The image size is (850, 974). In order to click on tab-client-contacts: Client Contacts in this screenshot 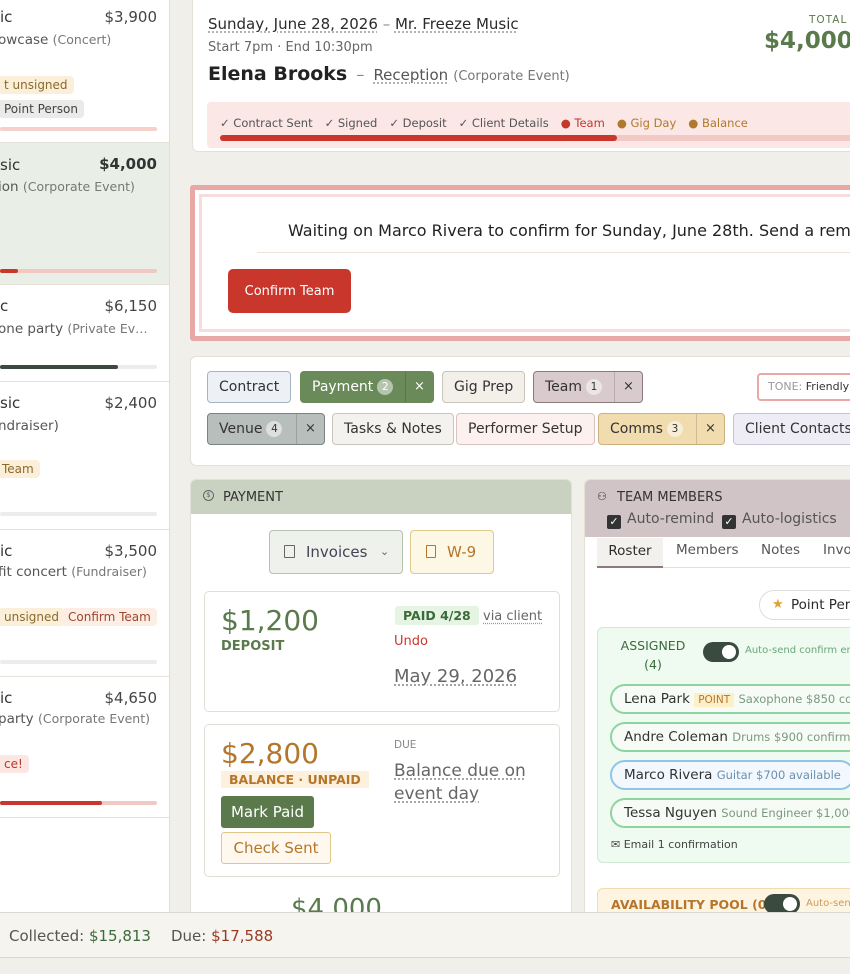, I will do `click(791, 429)`.